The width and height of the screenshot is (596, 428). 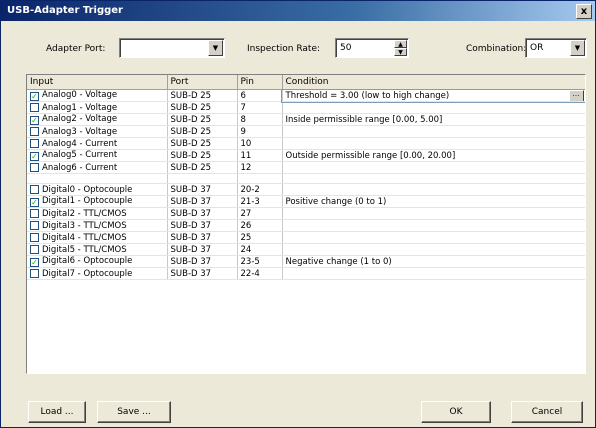 I want to click on column-header-port: Port, so click(x=202, y=82).